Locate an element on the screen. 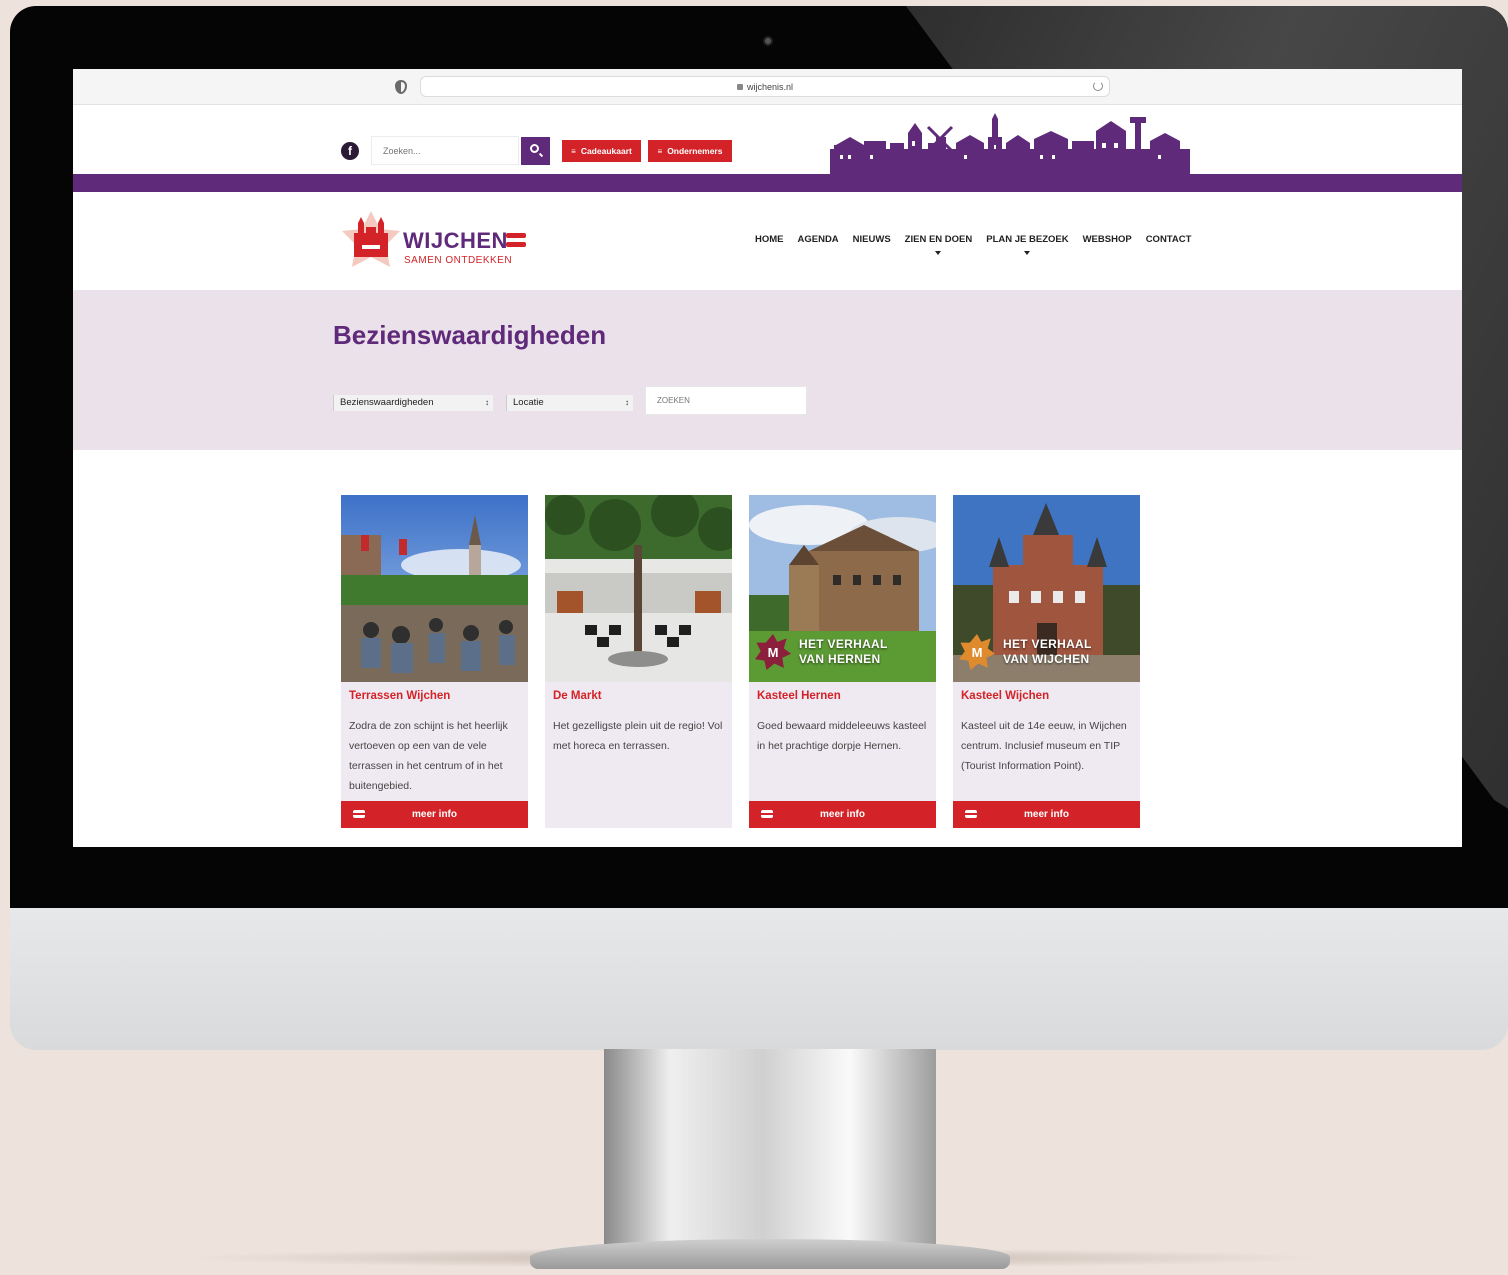  privacy-shield-icon is located at coordinates (401, 87).